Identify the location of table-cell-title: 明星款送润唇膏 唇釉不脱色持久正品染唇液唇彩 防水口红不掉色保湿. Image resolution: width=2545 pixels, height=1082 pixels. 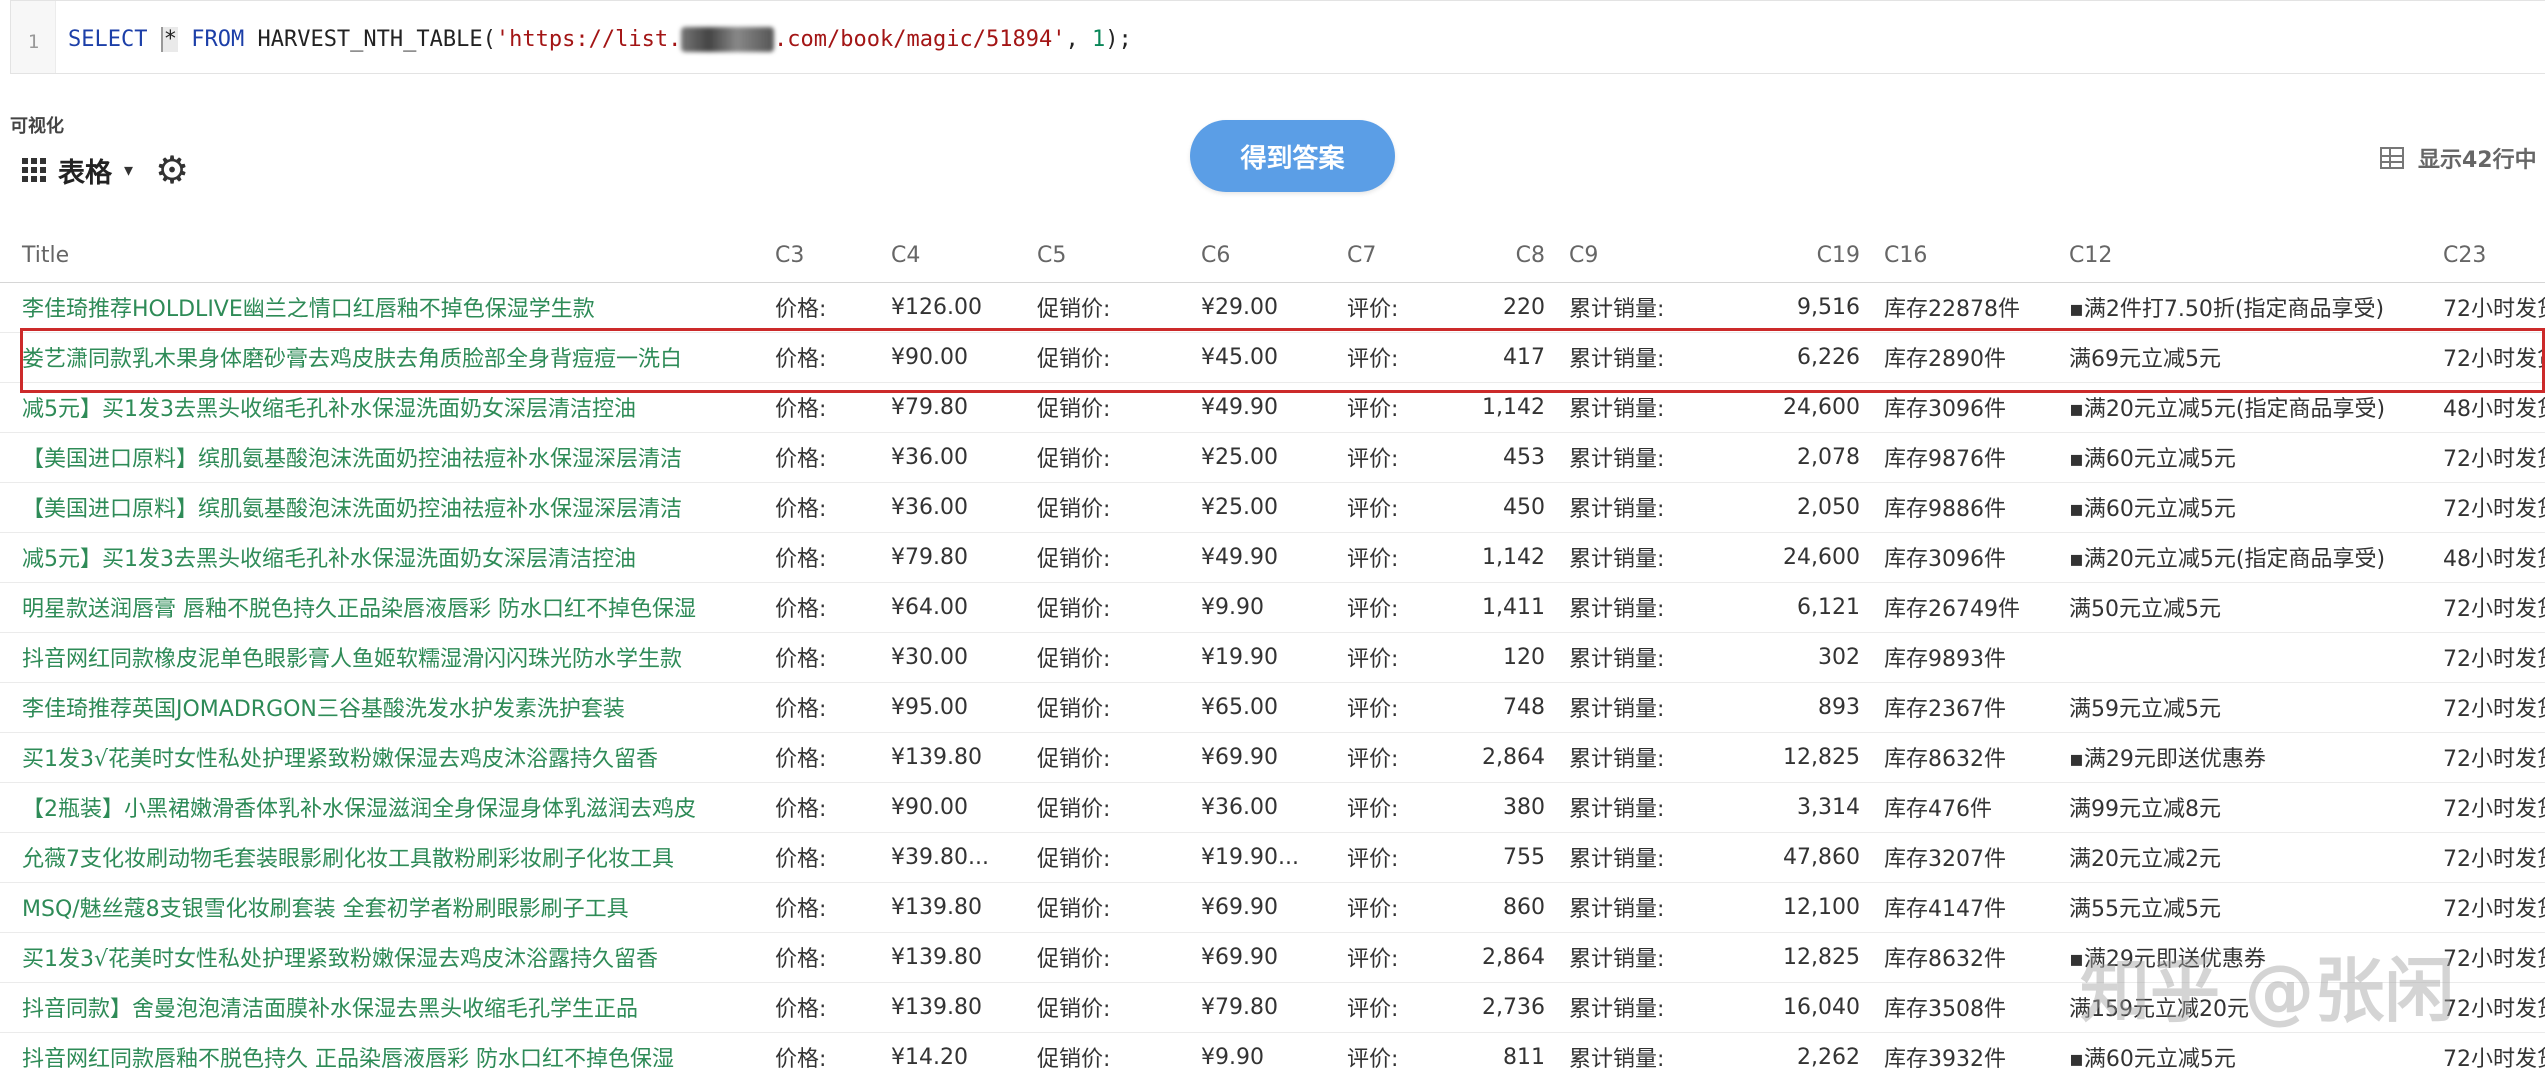
(381, 607).